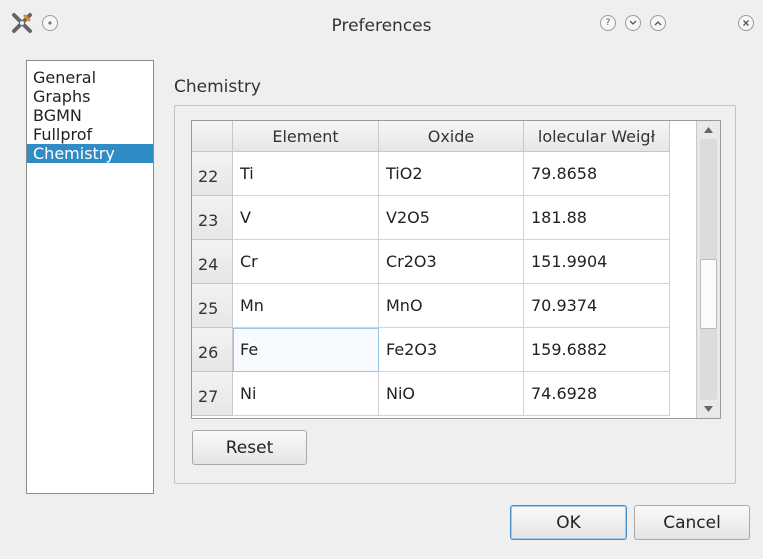  What do you see at coordinates (692, 522) in the screenshot?
I see `cancel-button: Cancel` at bounding box center [692, 522].